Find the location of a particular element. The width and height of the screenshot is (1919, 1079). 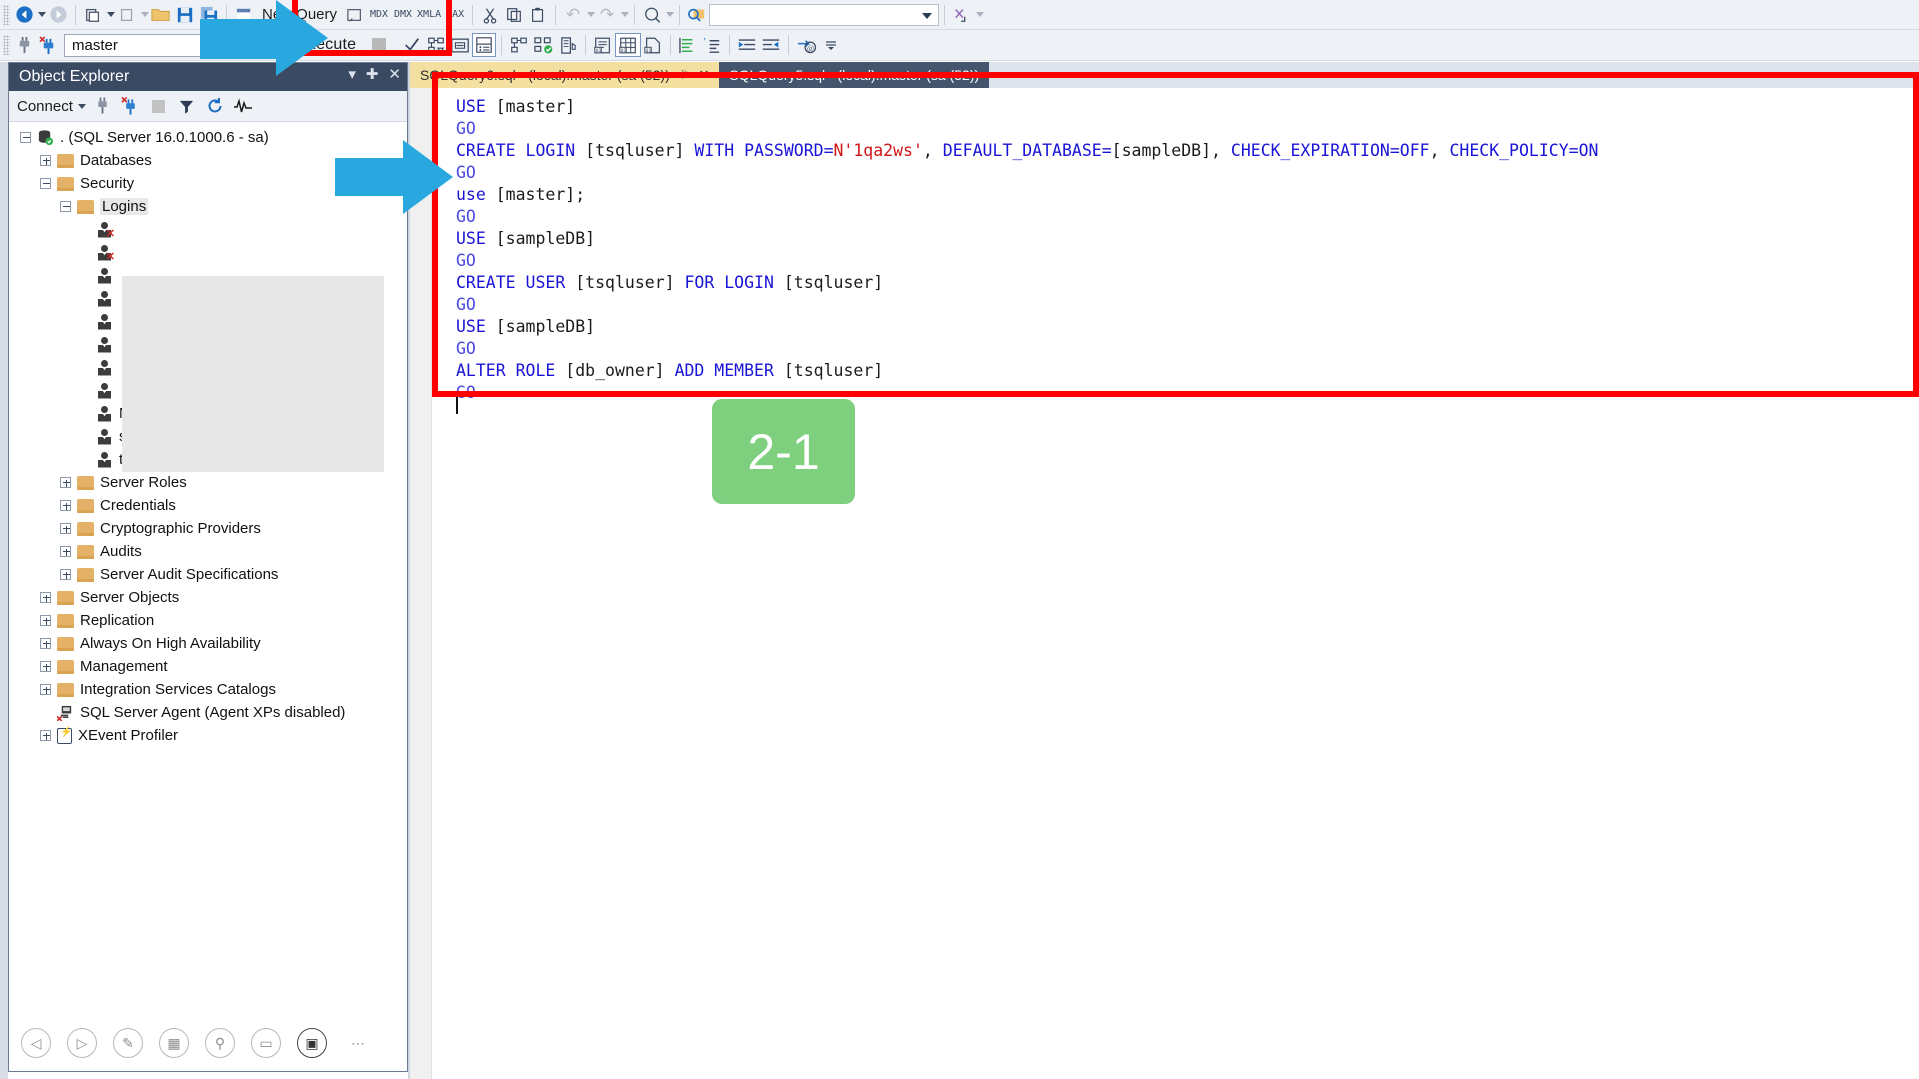

filter-icon is located at coordinates (187, 106).